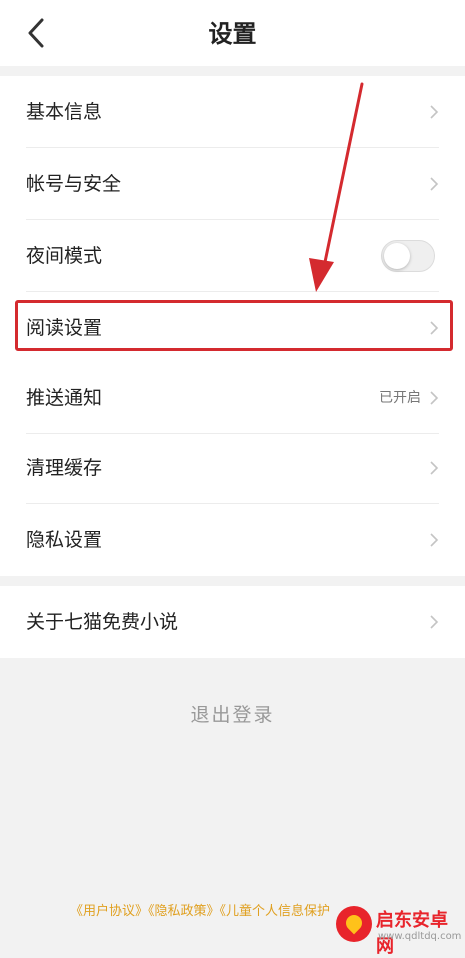 This screenshot has height=958, width=465. Describe the element at coordinates (397, 930) in the screenshot. I see `watermark: 启东安卓网 www.qdltdq.com` at that location.